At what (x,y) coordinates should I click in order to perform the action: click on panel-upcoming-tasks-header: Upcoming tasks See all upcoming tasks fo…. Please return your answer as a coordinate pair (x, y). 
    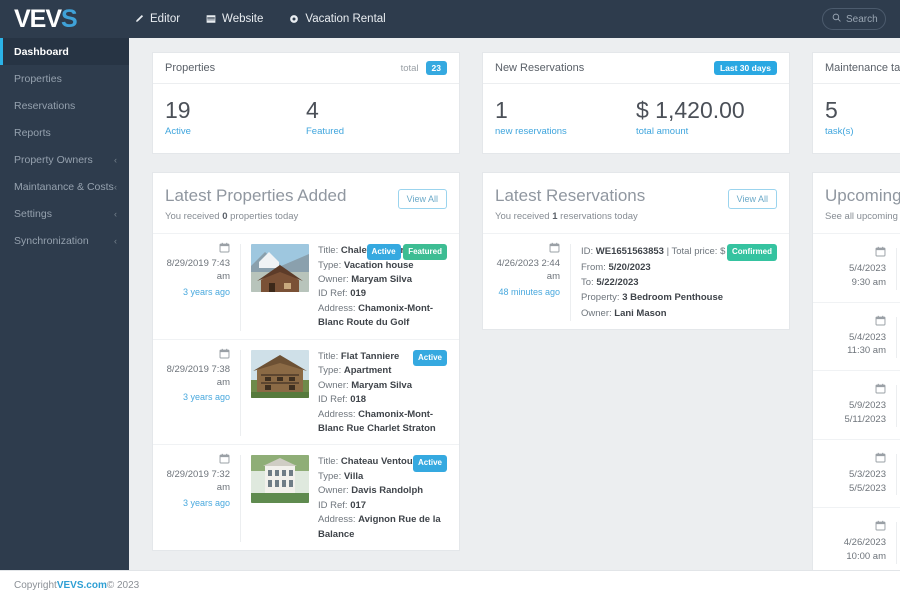
    Looking at the image, I should click on (856, 203).